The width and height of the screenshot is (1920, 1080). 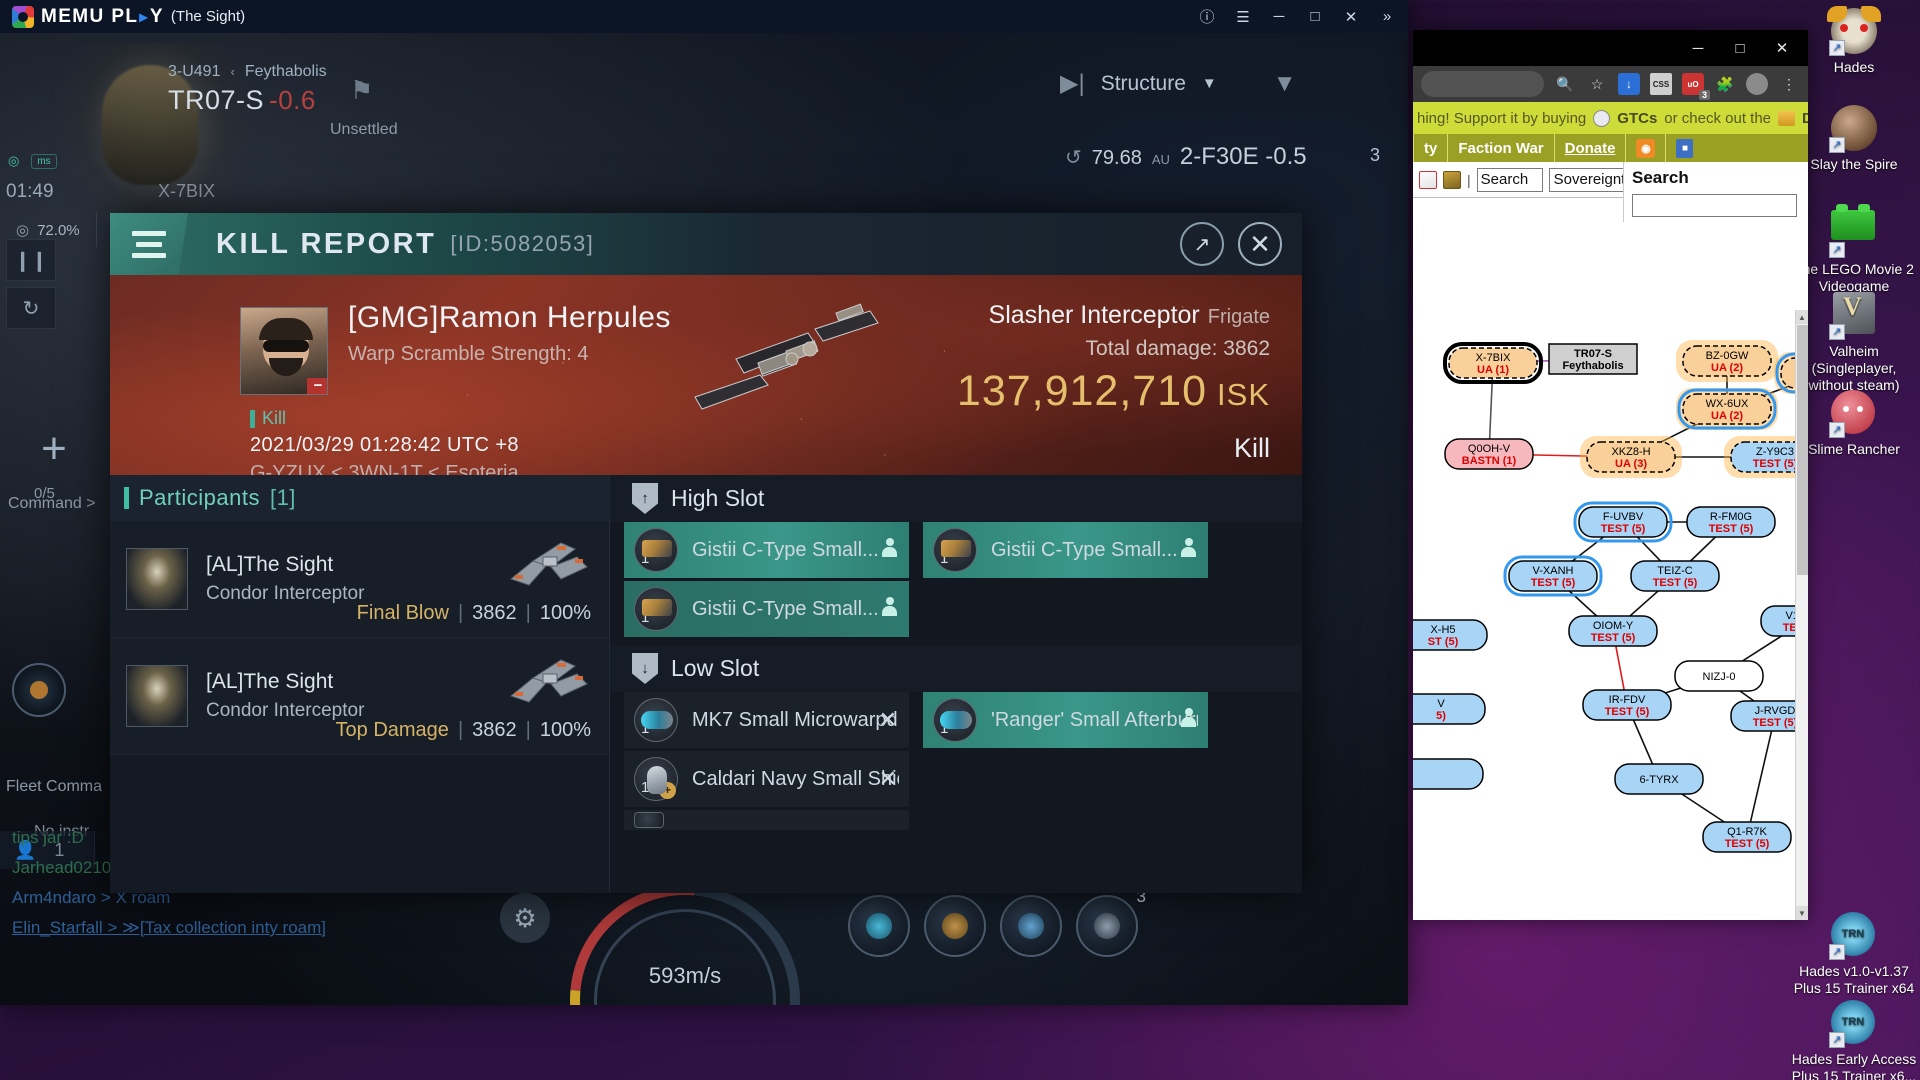 I want to click on module-item: + 1 Caldari Navy Small Shield... ✕, so click(x=766, y=779).